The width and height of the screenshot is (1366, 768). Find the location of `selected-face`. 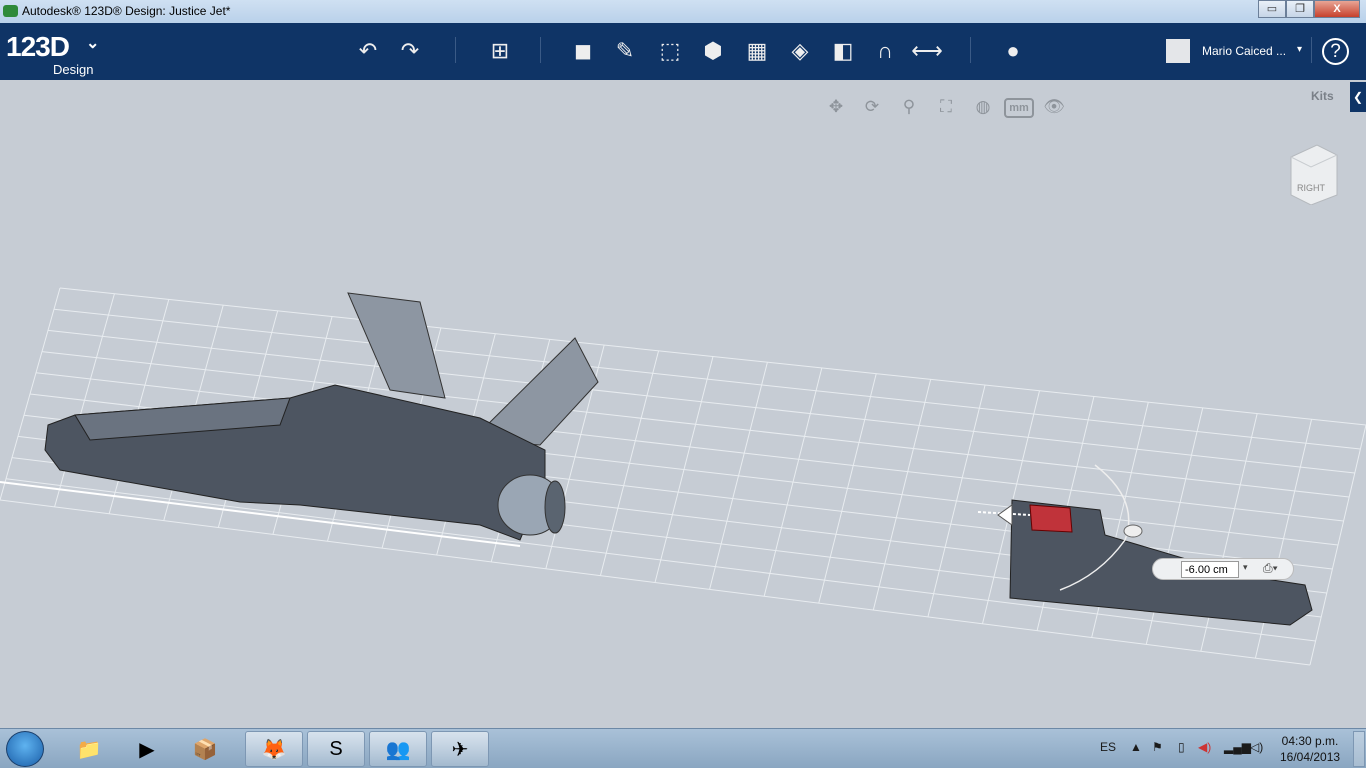

selected-face is located at coordinates (1051, 518).